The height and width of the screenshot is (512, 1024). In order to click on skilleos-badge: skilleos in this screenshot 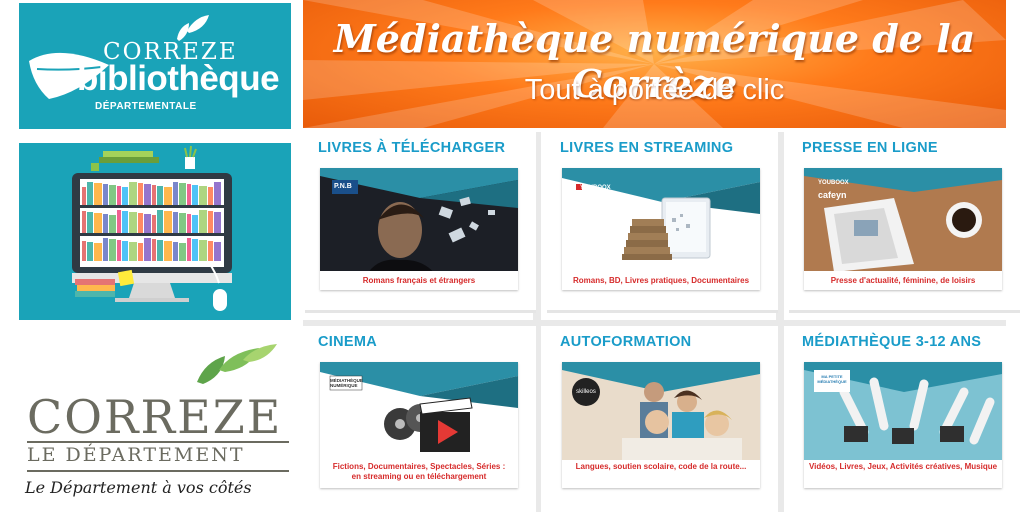, I will do `click(586, 392)`.